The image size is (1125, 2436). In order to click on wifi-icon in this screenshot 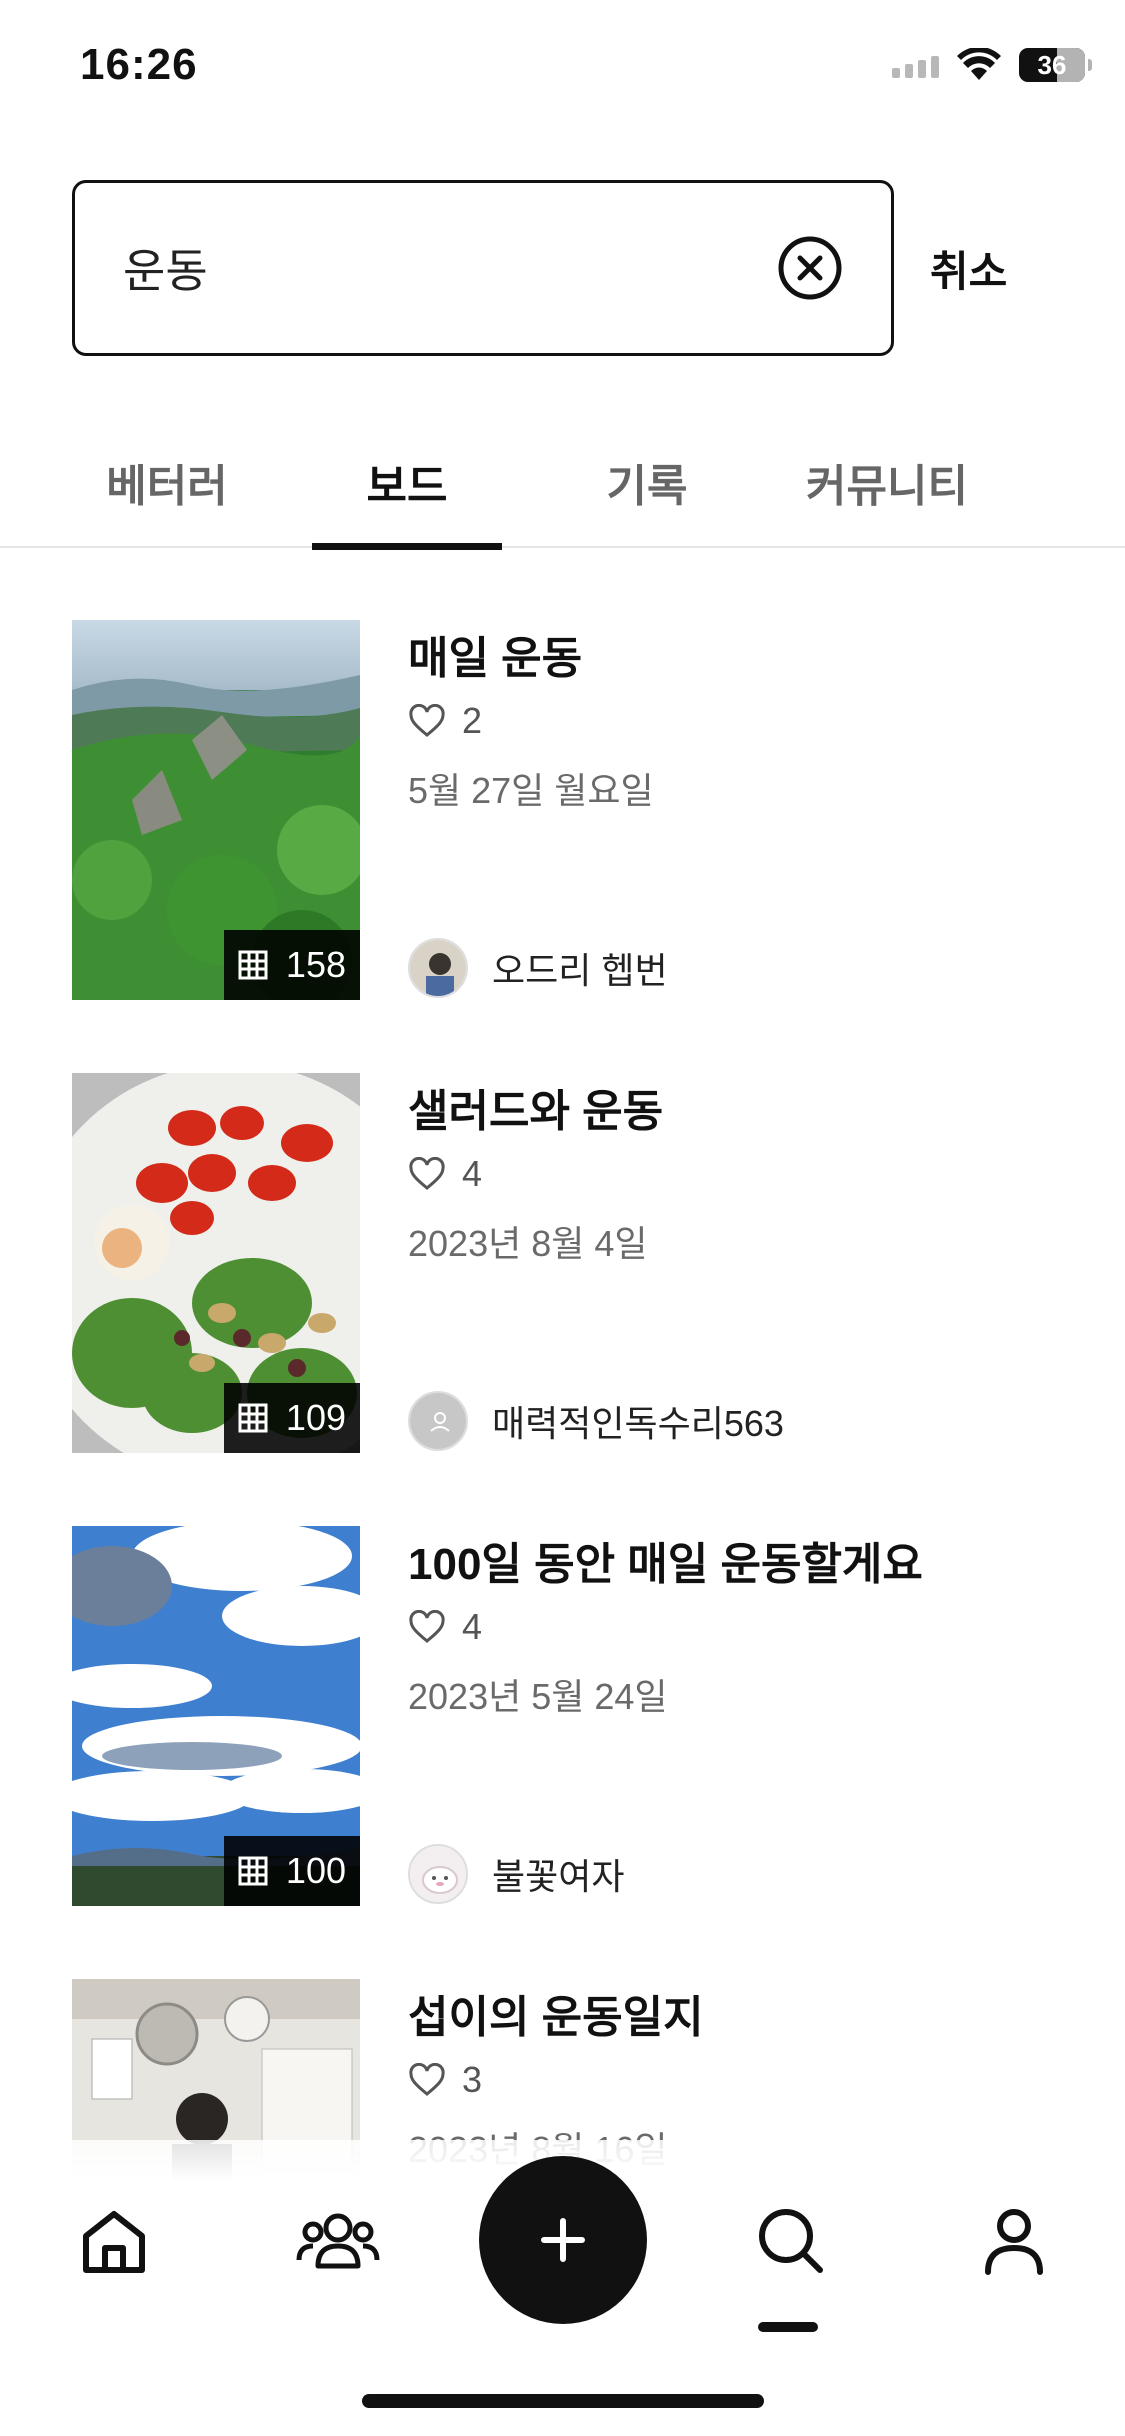, I will do `click(979, 64)`.